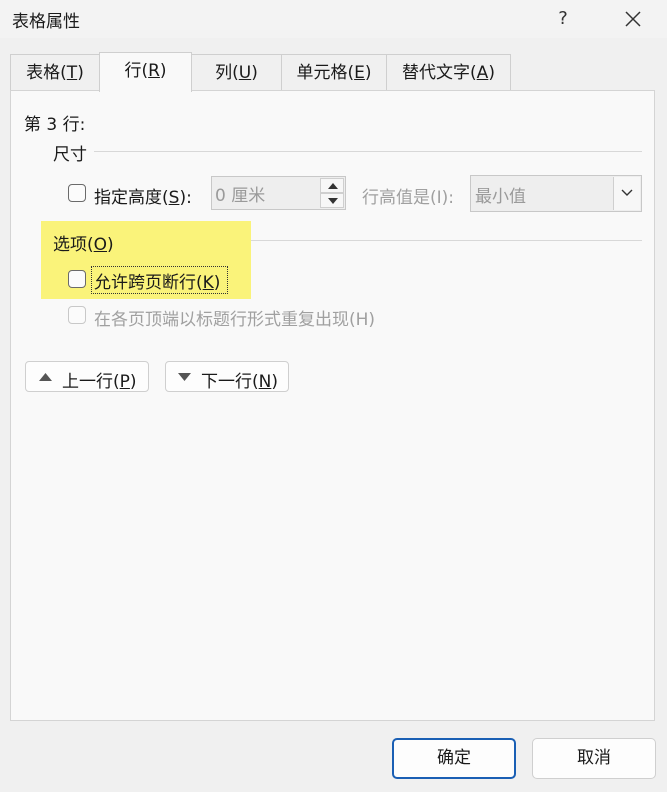 This screenshot has width=667, height=792. Describe the element at coordinates (500, 197) in the screenshot. I see `row-height-is-value: 最小值` at that location.